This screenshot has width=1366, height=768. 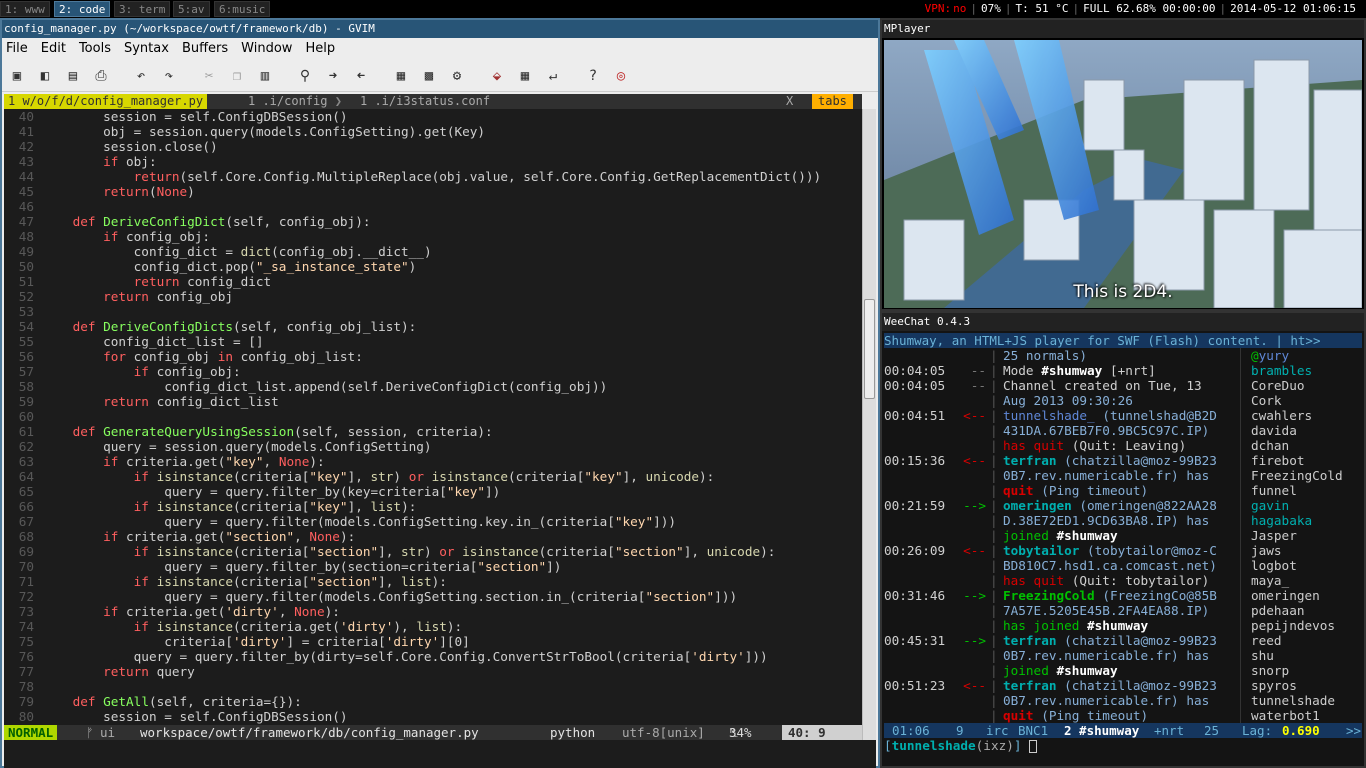 What do you see at coordinates (593, 76) in the screenshot?
I see `help-icon: ?` at bounding box center [593, 76].